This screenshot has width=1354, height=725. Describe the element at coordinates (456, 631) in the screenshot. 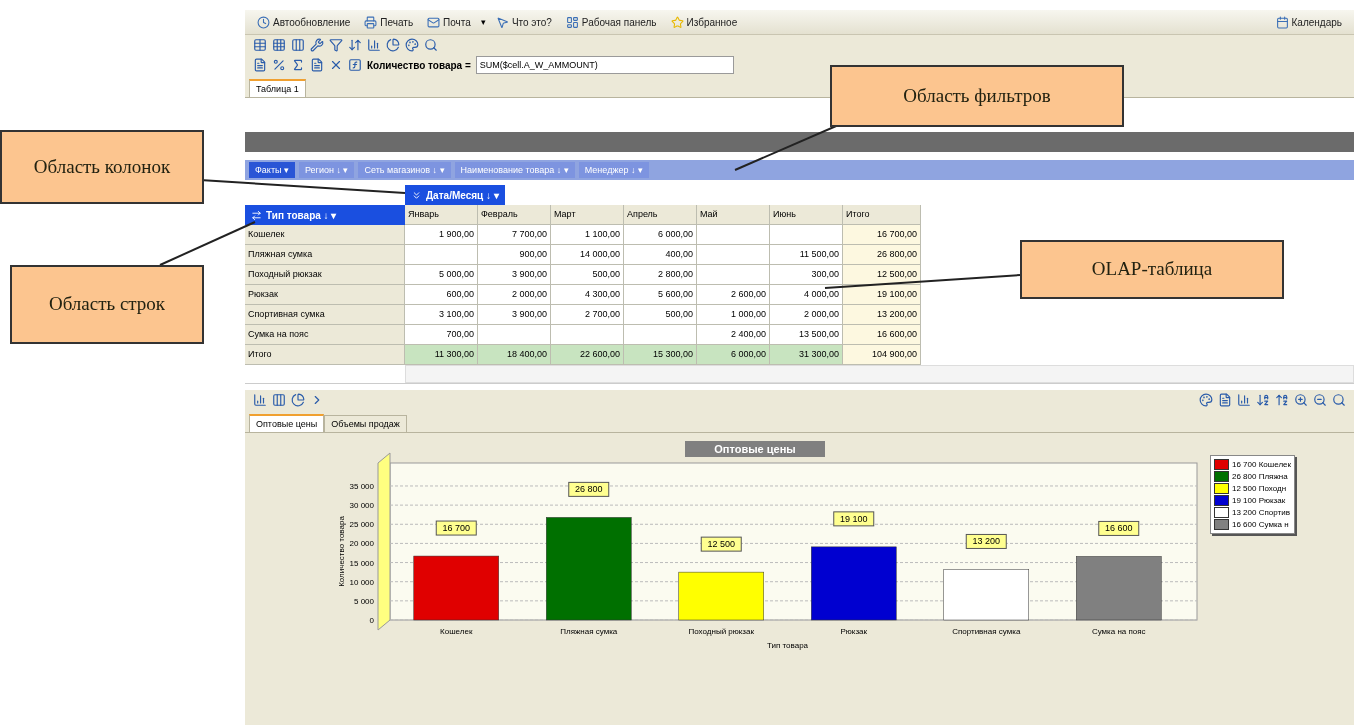

I see `axis-tick-label: Кошелек` at that location.